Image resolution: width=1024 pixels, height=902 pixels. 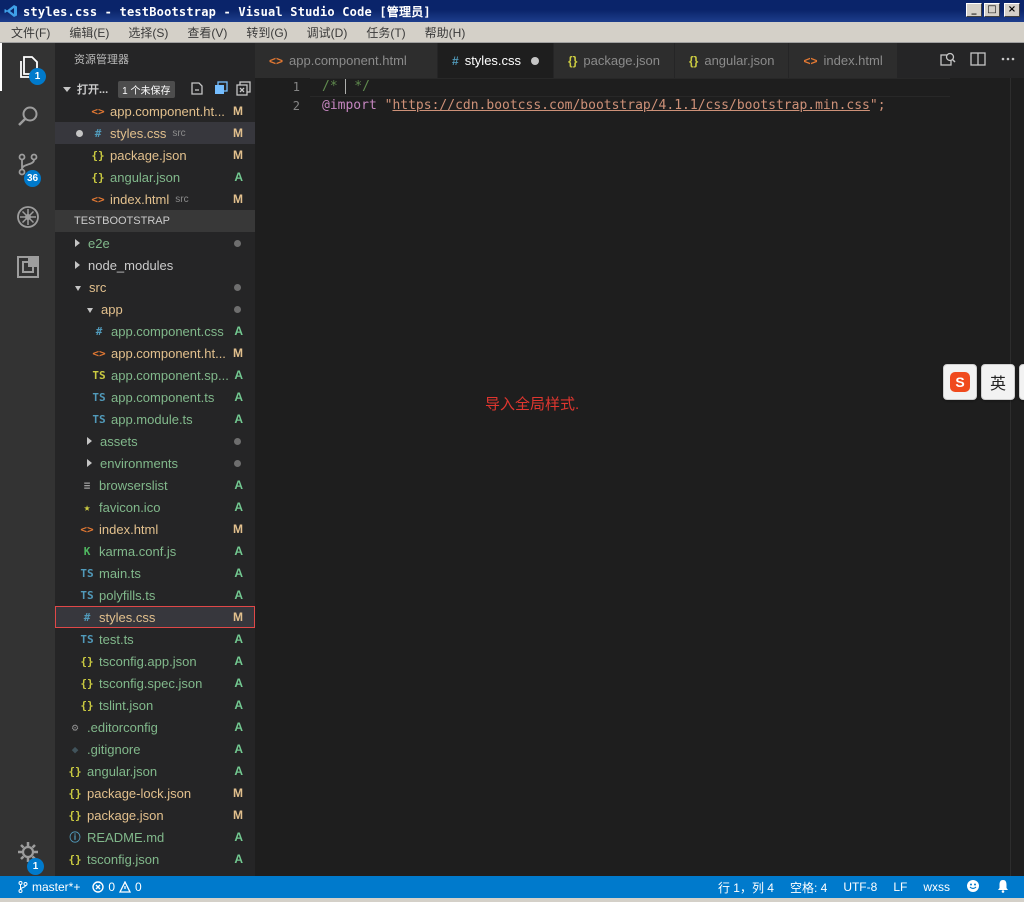 I want to click on project-header: TESTBOOTSTRAP, so click(x=155, y=221).